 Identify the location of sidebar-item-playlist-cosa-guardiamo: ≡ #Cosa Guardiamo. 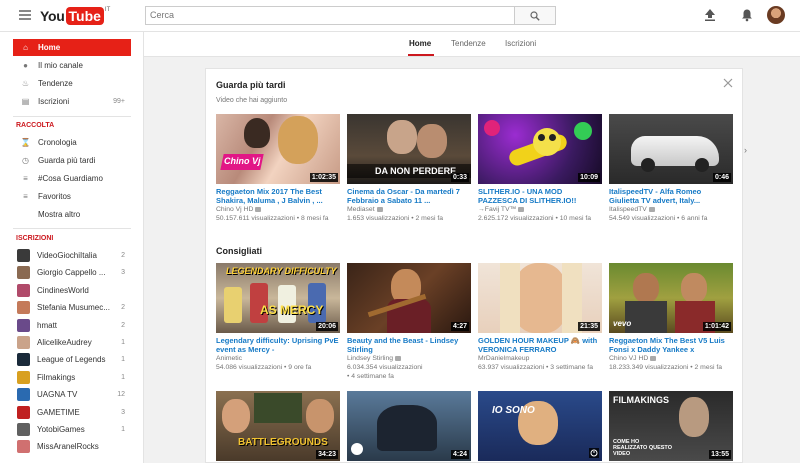
(72, 178).